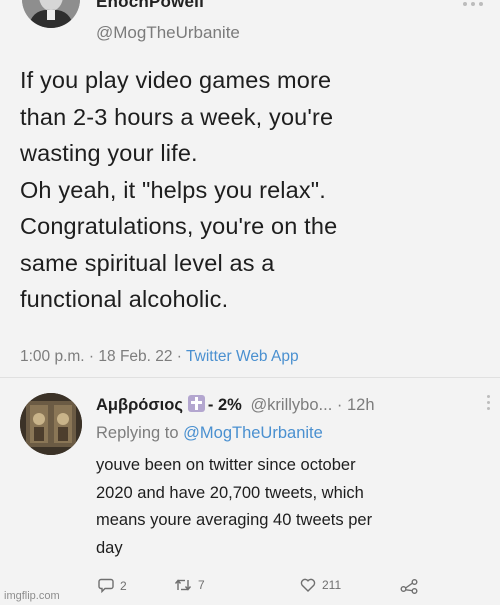 The height and width of the screenshot is (605, 500). What do you see at coordinates (356, 405) in the screenshot?
I see `reply-time: · 12h` at bounding box center [356, 405].